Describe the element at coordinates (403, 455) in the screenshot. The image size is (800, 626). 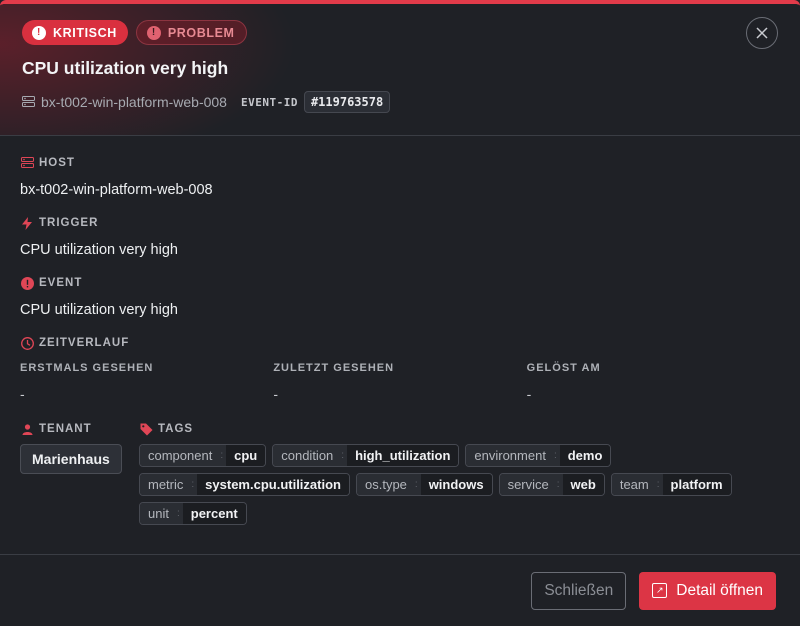
I see `tag-value: high_utilization` at that location.